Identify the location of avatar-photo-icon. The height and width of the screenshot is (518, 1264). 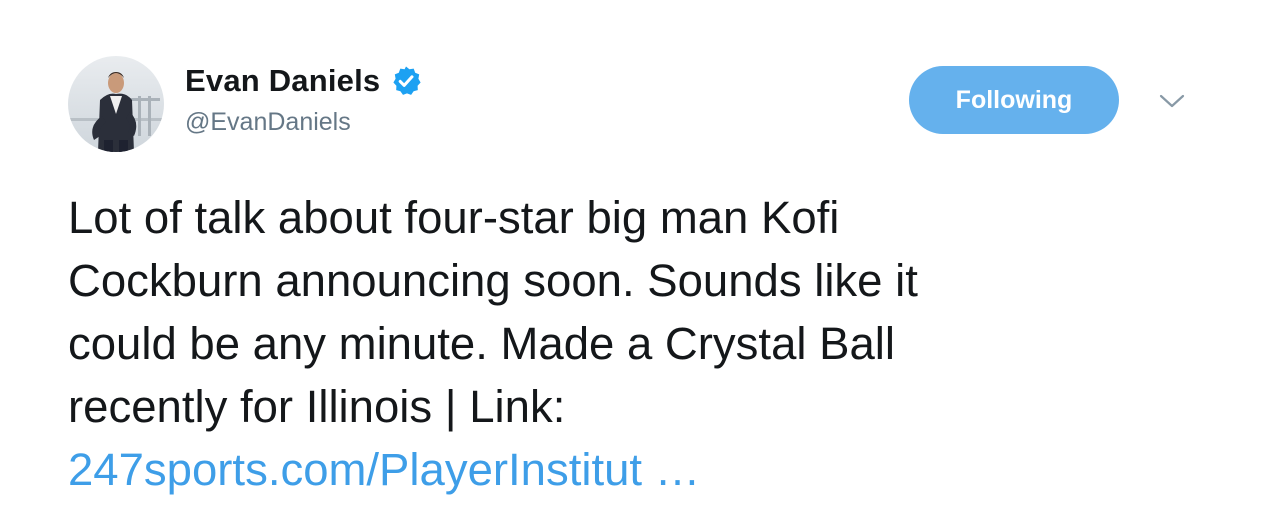
(116, 104).